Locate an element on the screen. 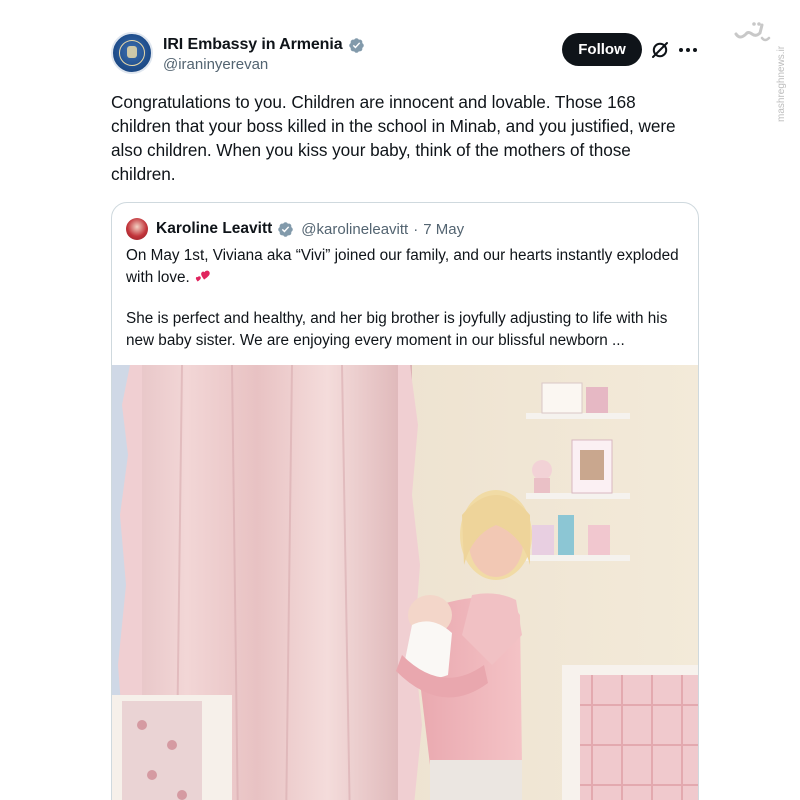 This screenshot has height=800, width=800. seal-emblem is located at coordinates (132, 52).